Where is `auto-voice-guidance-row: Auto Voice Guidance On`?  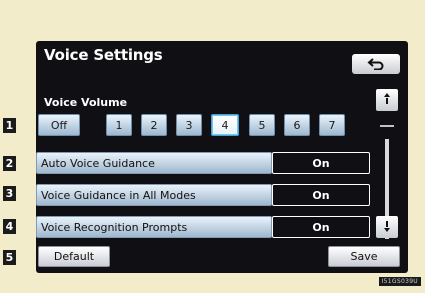
auto-voice-guidance-row: Auto Voice Guidance On is located at coordinates (203, 163).